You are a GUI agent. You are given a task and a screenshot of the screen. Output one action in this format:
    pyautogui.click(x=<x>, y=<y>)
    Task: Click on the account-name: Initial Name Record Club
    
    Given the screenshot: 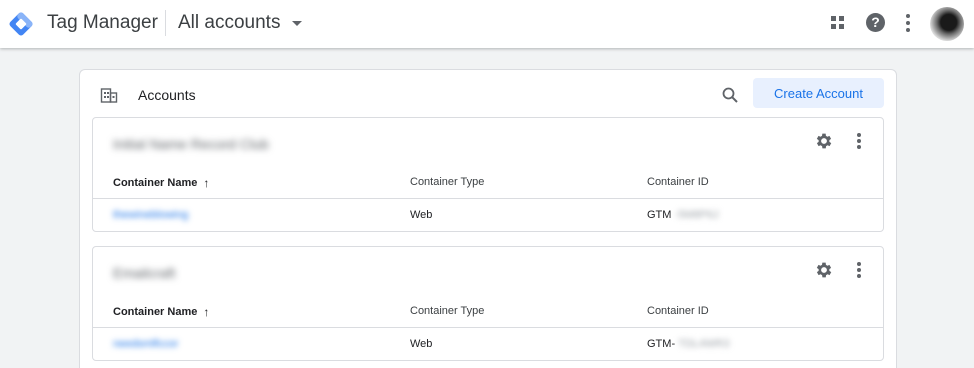 What is the action you would take?
    pyautogui.click(x=191, y=144)
    